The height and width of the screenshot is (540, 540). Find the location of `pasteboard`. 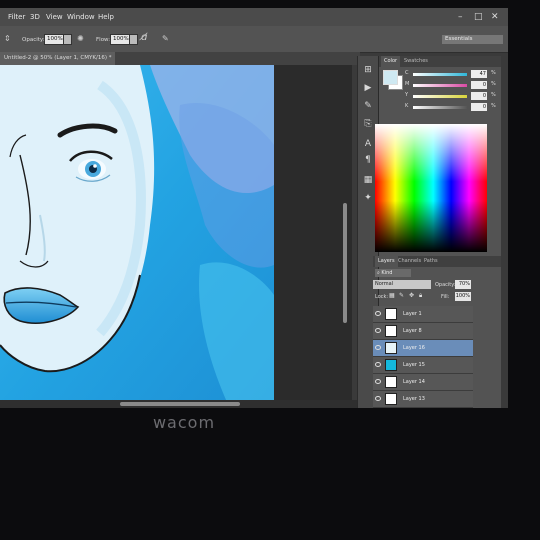

pasteboard is located at coordinates (313, 236).